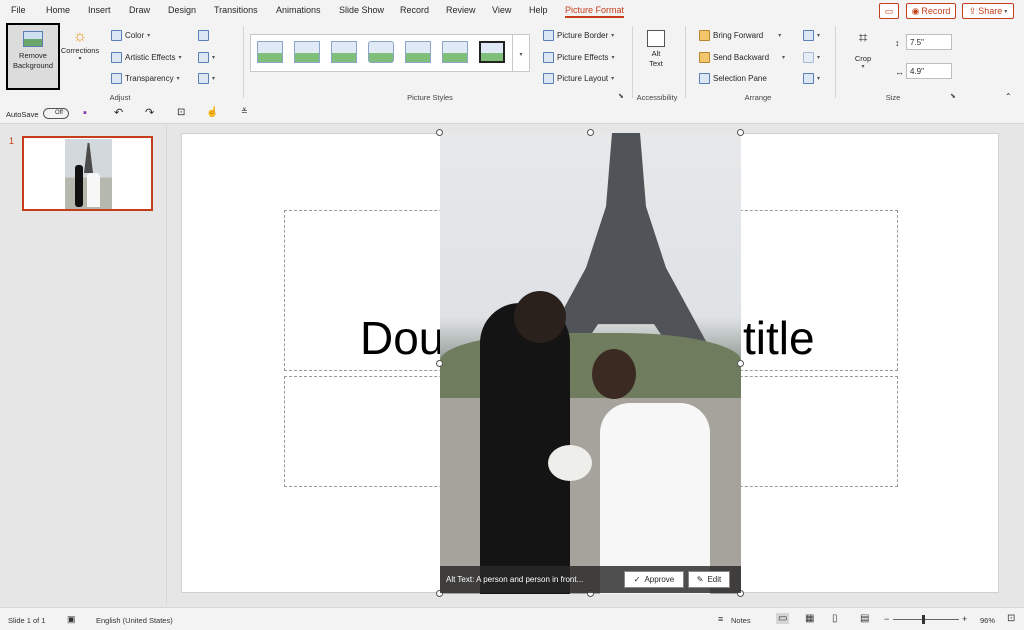  What do you see at coordinates (953, 96) in the screenshot?
I see `size-launcher-icon: ⬊` at bounding box center [953, 96].